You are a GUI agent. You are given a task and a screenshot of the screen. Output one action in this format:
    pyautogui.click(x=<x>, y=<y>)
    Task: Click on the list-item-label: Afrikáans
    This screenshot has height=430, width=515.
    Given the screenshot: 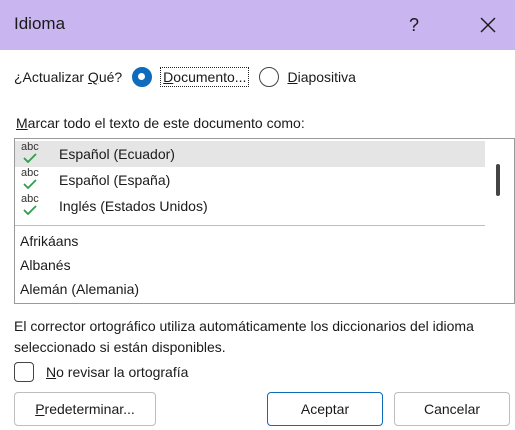 What is the action you would take?
    pyautogui.click(x=49, y=241)
    